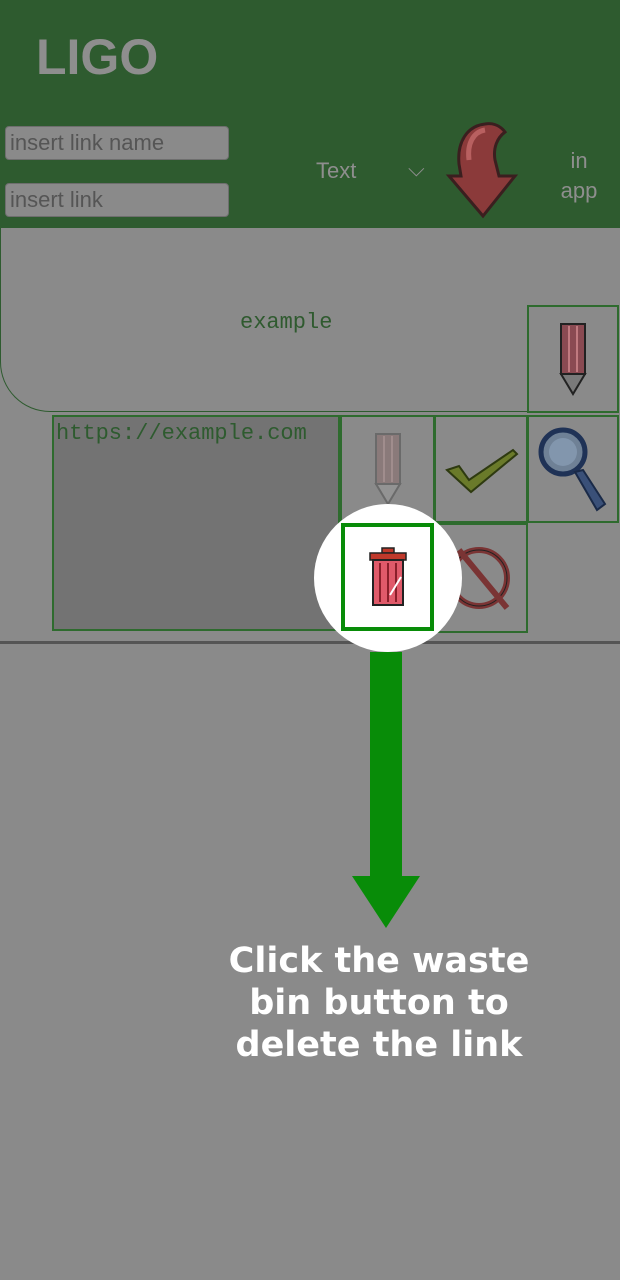 This screenshot has width=620, height=1280. I want to click on link-item-url-box: https://example.com, so click(196, 523).